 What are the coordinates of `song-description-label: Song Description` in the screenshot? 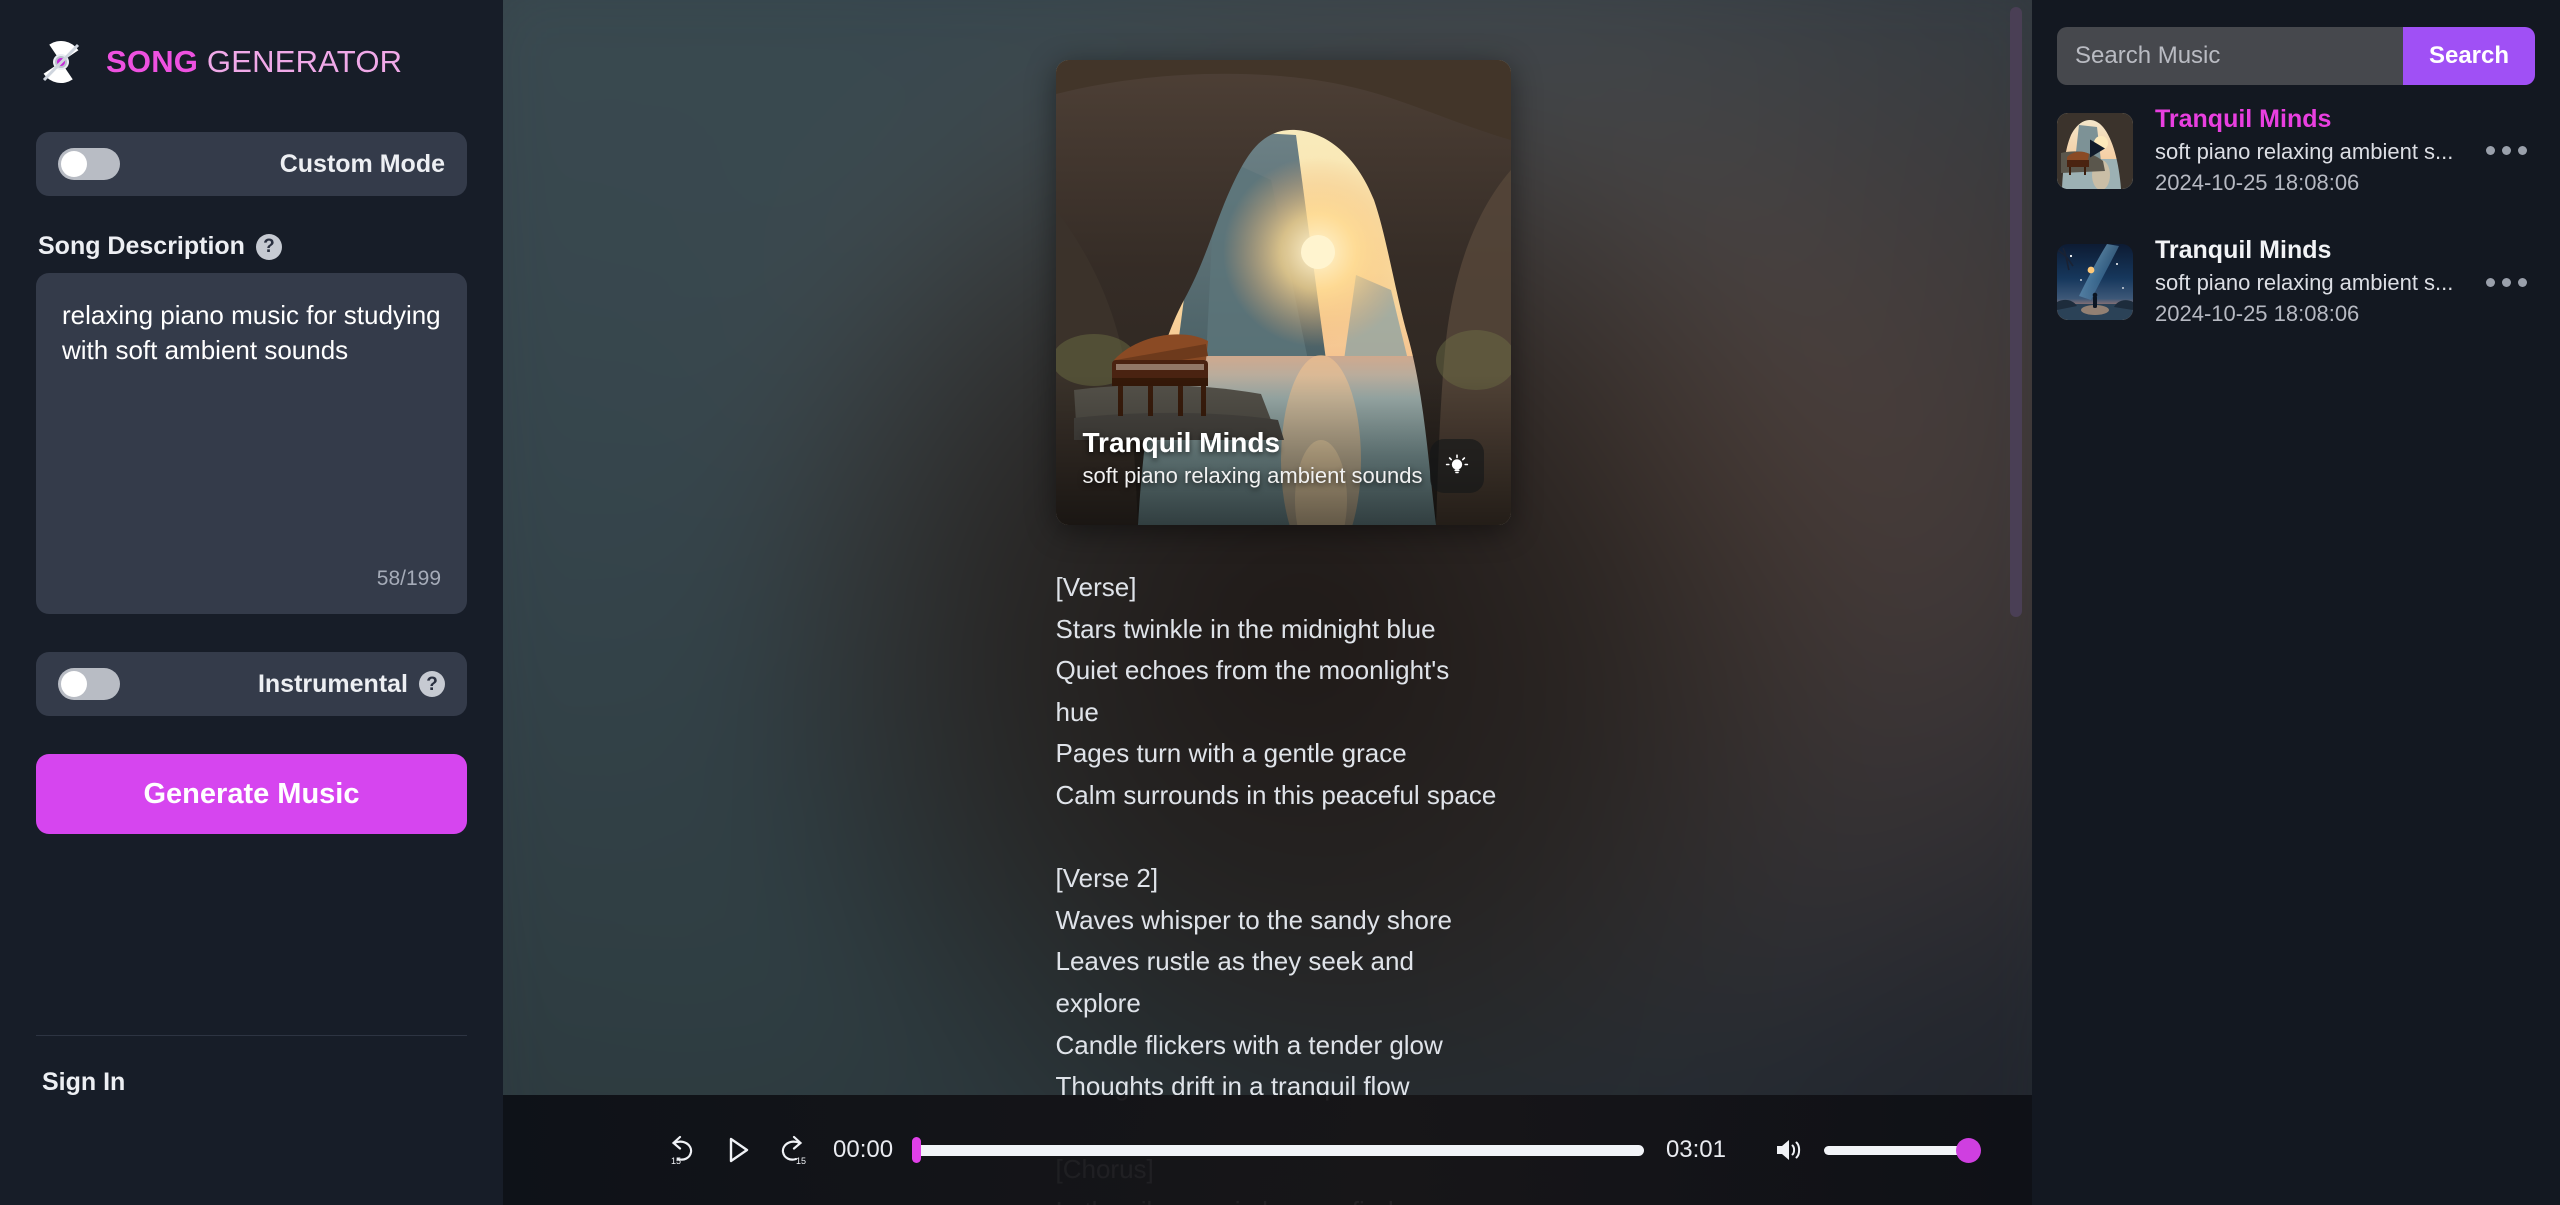 It's located at (141, 246).